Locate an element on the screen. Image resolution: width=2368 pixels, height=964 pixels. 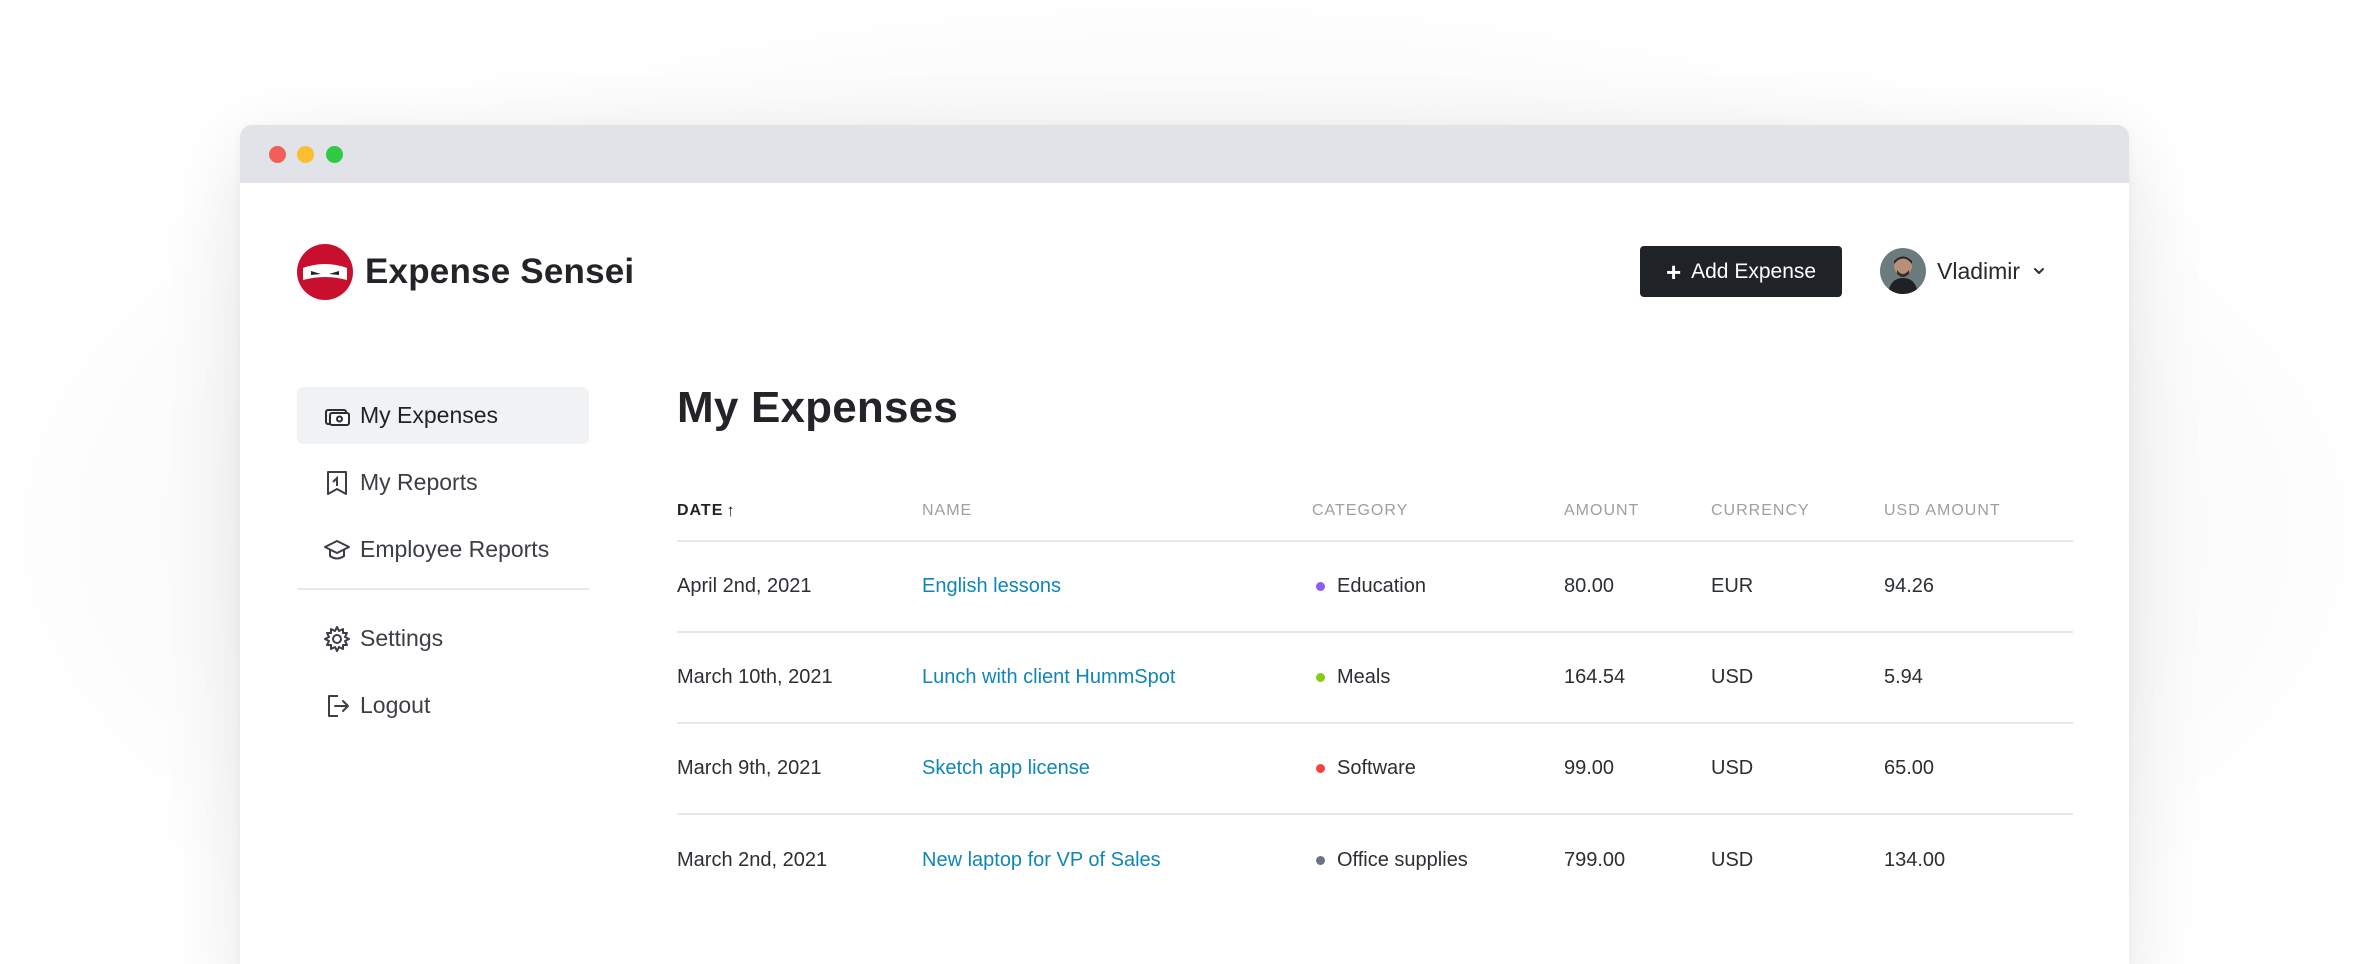
cell-date: April 2nd, 2021 is located at coordinates (744, 586).